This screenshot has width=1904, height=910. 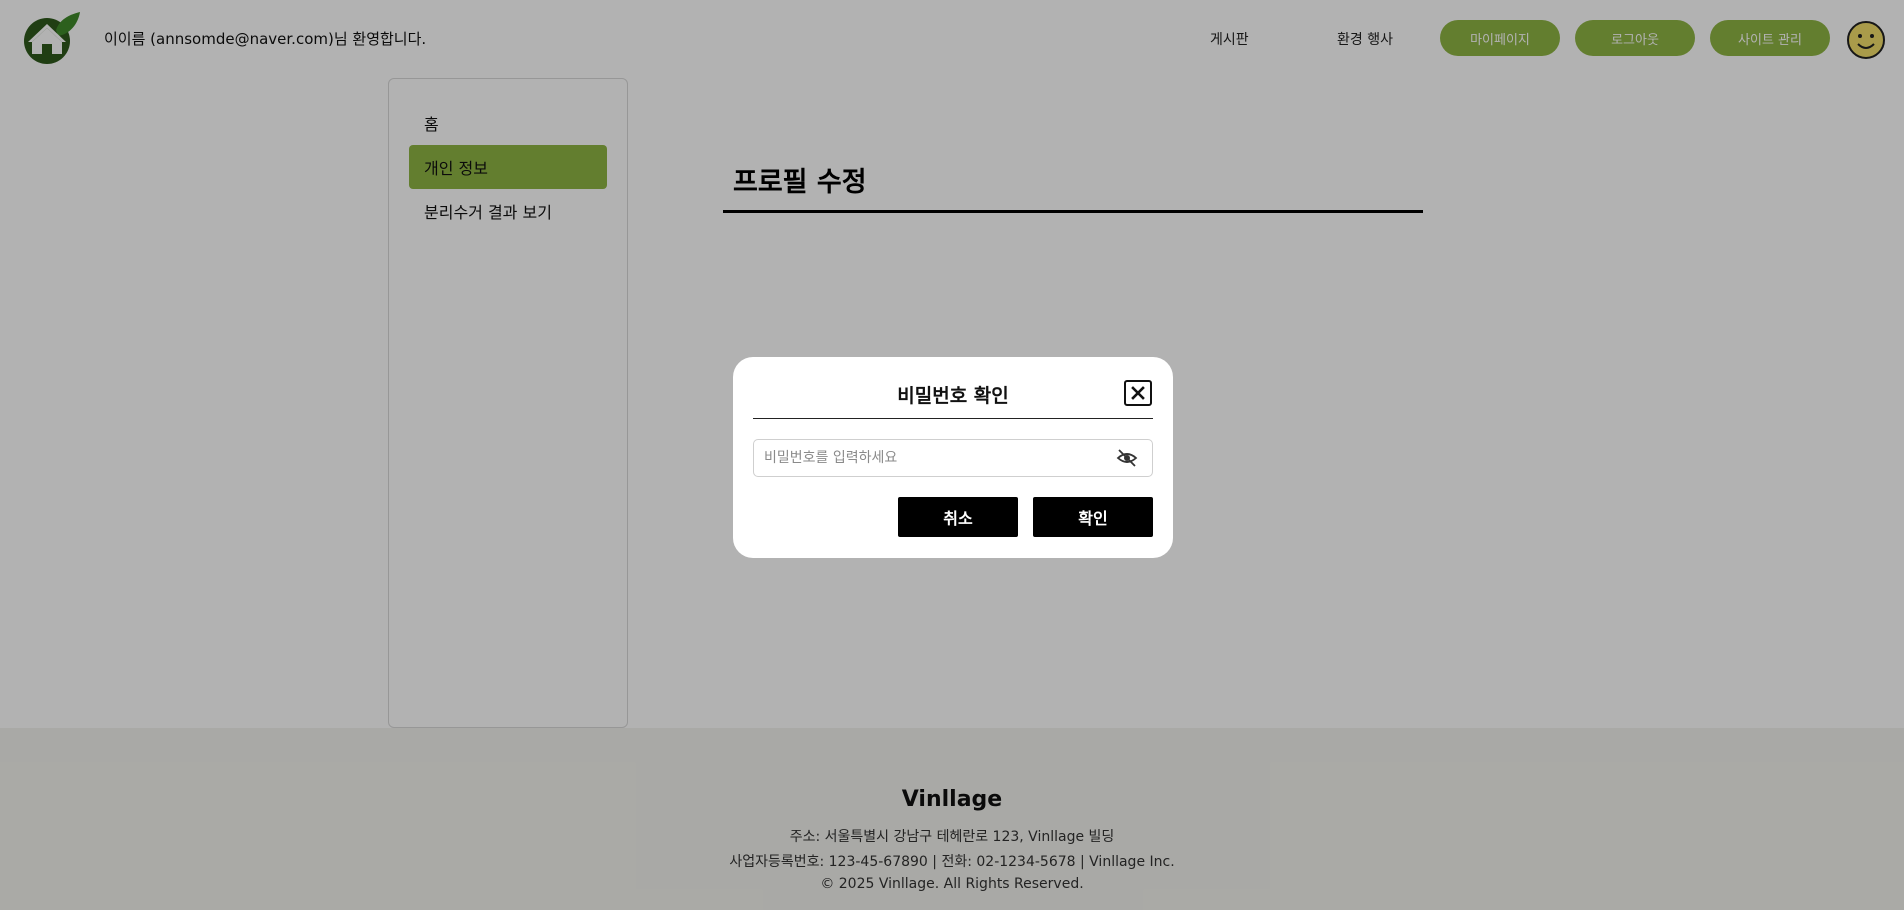 I want to click on dialog-title: 비밀번호 확인, so click(x=953, y=396).